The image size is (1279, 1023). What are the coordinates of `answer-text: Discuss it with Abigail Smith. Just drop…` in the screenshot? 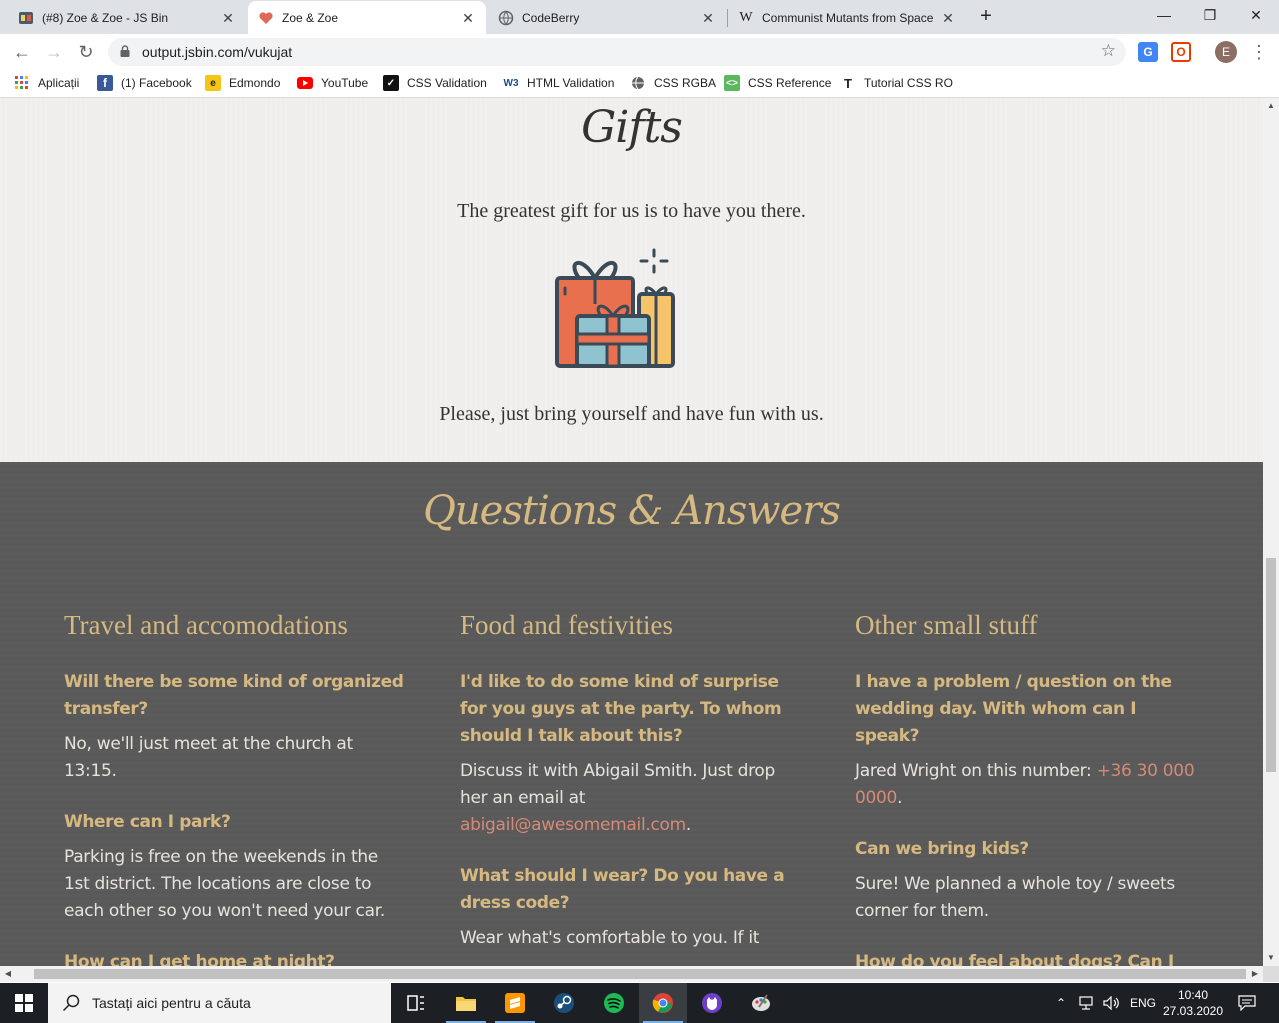 It's located at (618, 784).